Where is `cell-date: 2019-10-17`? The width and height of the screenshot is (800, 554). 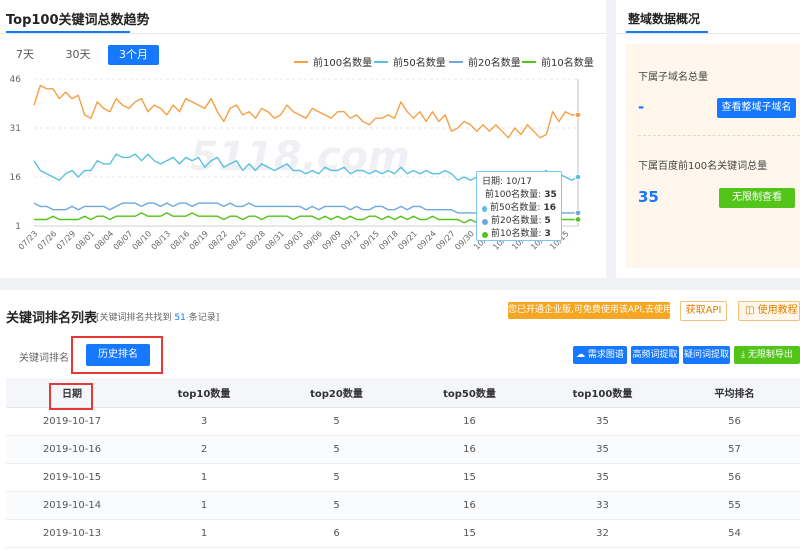 cell-date: 2019-10-17 is located at coordinates (72, 421).